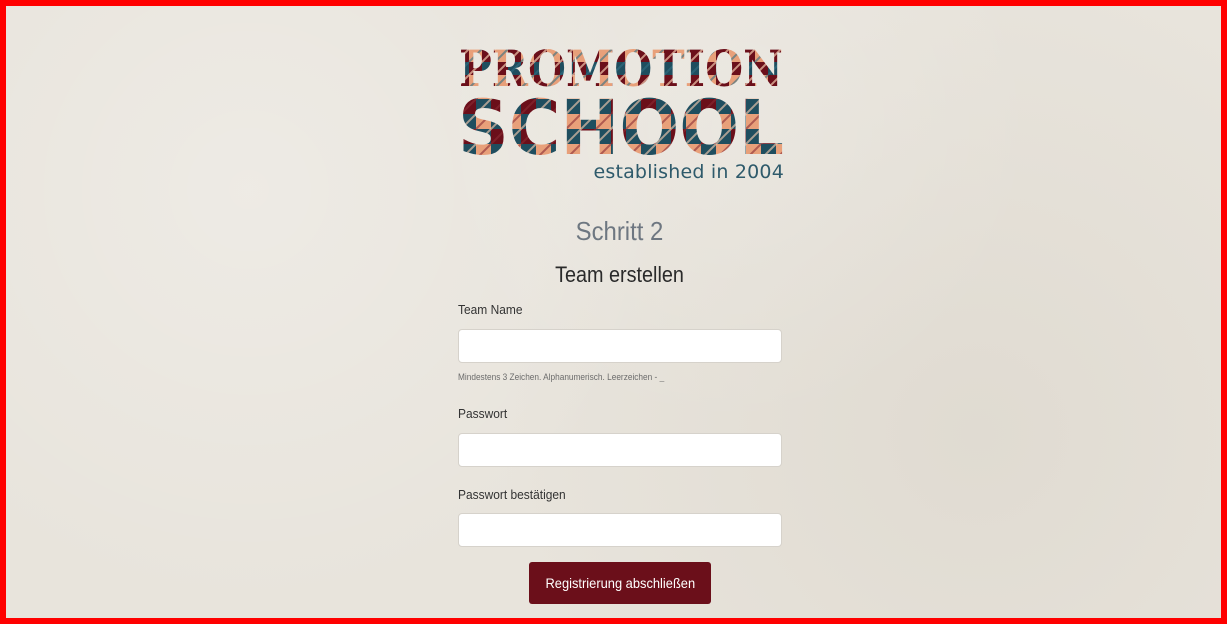 The height and width of the screenshot is (624, 1227). Describe the element at coordinates (483, 413) in the screenshot. I see `password-label: Passwort` at that location.